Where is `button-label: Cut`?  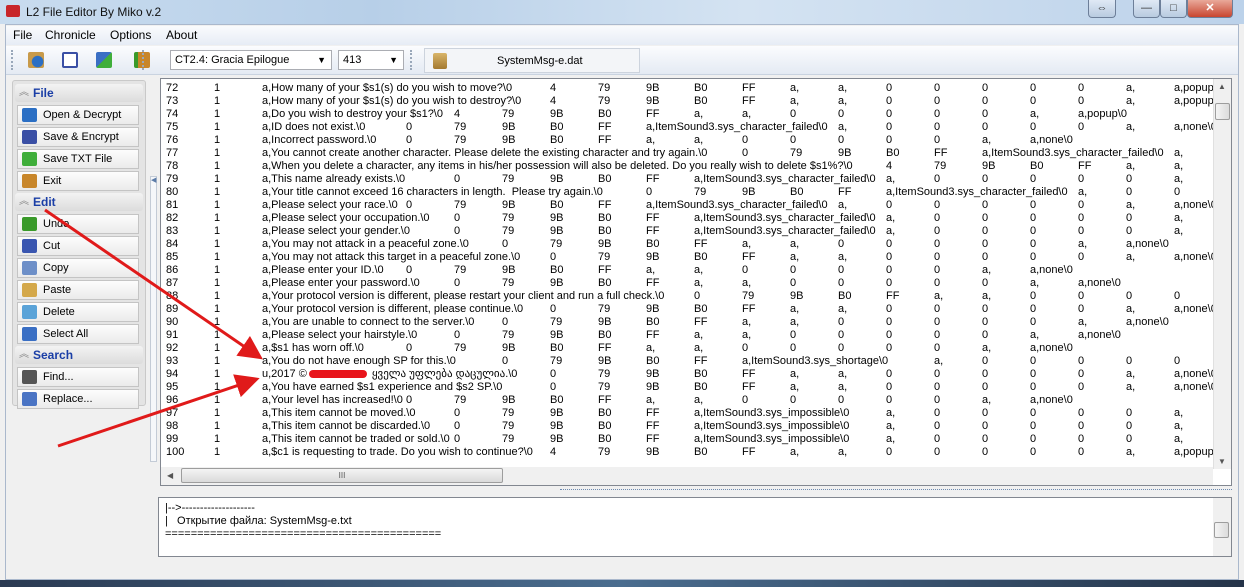 button-label: Cut is located at coordinates (52, 246).